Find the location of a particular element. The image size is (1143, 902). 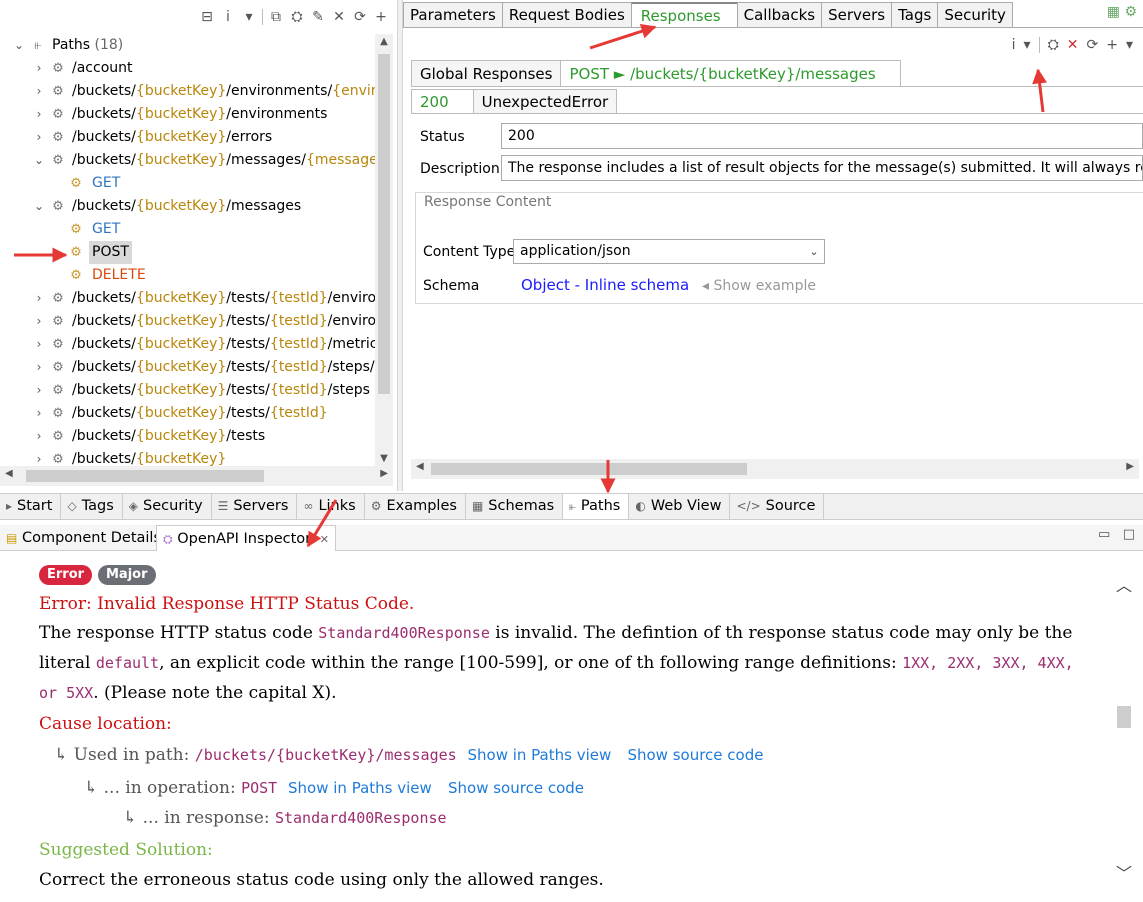

perspective-icon: ▦ ⚙ is located at coordinates (1122, 12).